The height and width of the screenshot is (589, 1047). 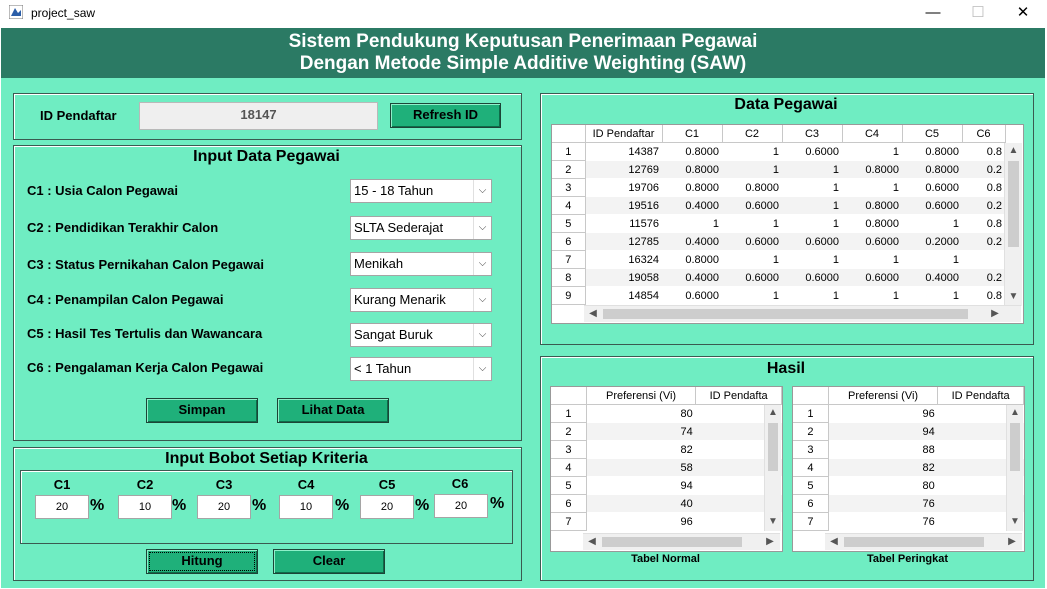 What do you see at coordinates (202, 410) in the screenshot?
I see `save-button: Simpan` at bounding box center [202, 410].